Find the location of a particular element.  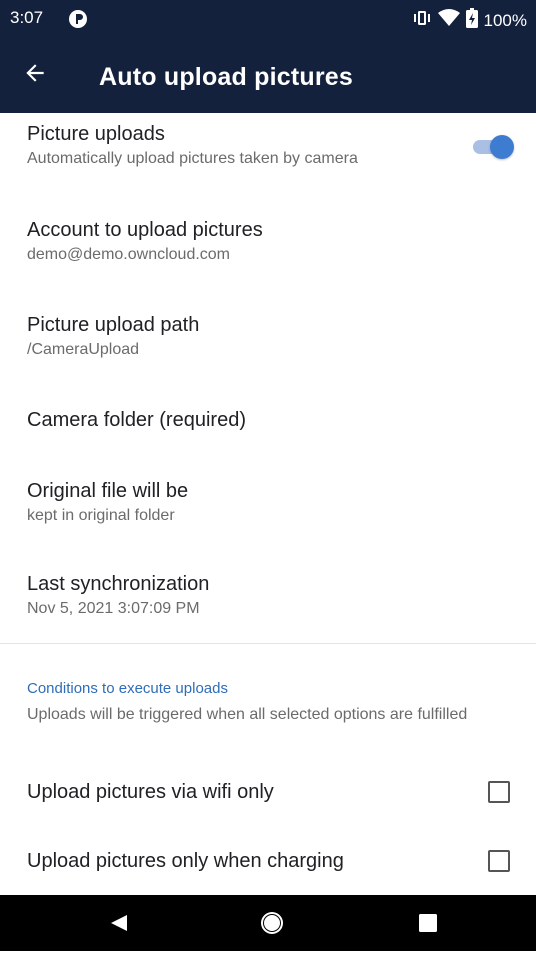

recents-square-icon is located at coordinates (428, 923).